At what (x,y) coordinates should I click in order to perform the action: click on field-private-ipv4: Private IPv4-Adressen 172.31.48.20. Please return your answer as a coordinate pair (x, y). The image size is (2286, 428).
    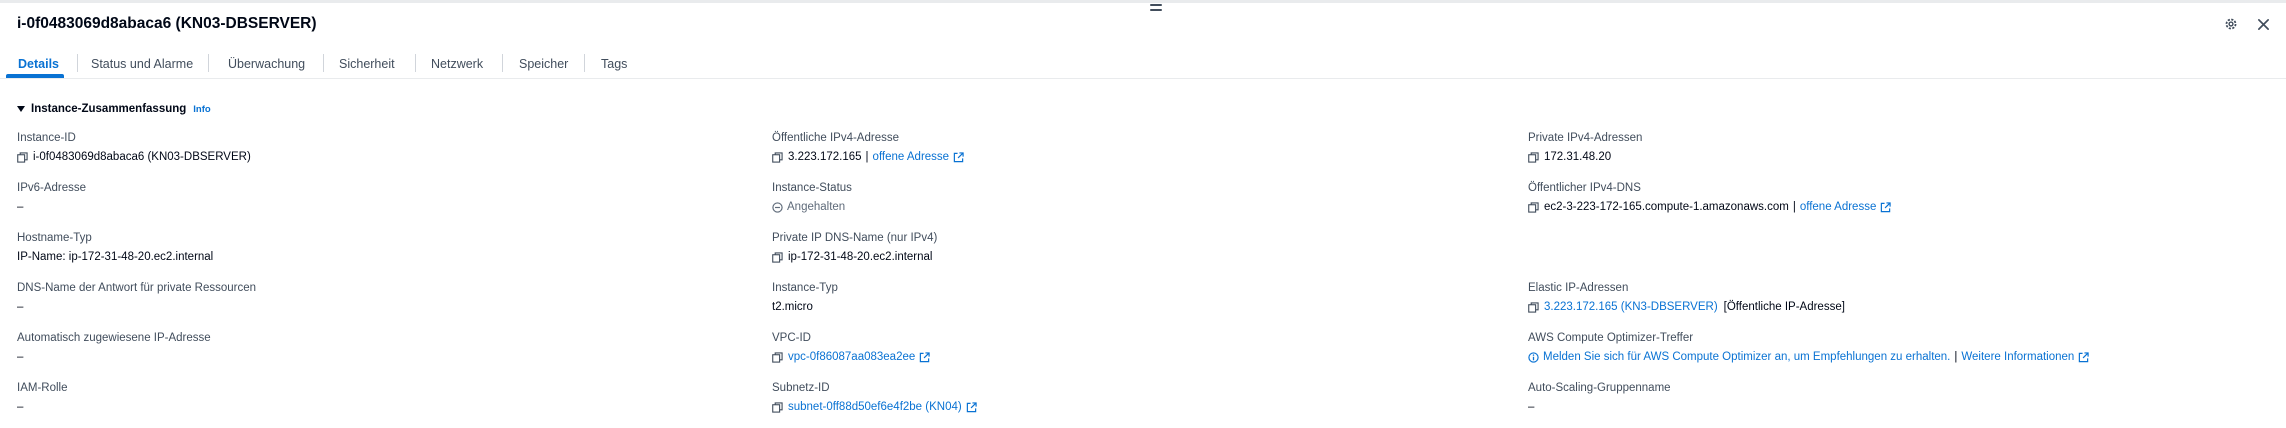
    Looking at the image, I should click on (1585, 147).